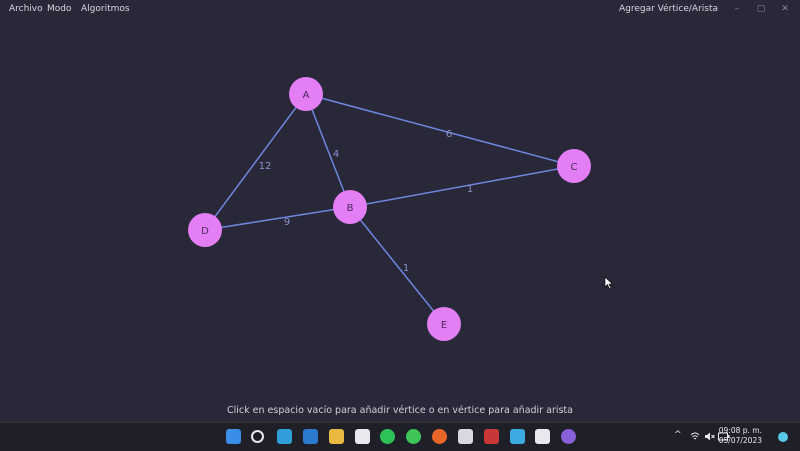 The image size is (800, 451). Describe the element at coordinates (362, 436) in the screenshot. I see `store-icon` at that location.